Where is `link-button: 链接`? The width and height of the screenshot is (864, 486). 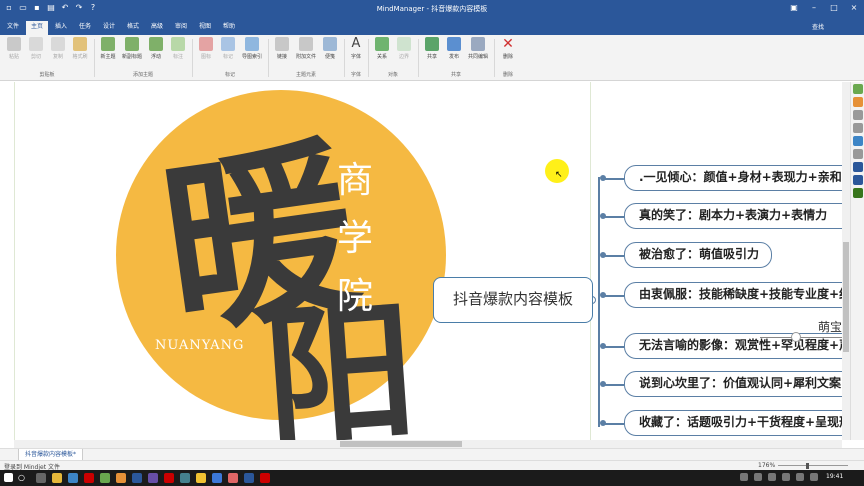 link-button: 链接 is located at coordinates (282, 53).